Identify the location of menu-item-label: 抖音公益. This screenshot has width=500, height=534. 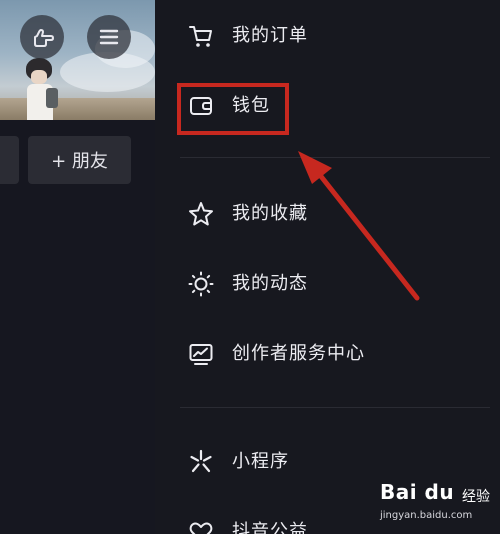
(270, 527).